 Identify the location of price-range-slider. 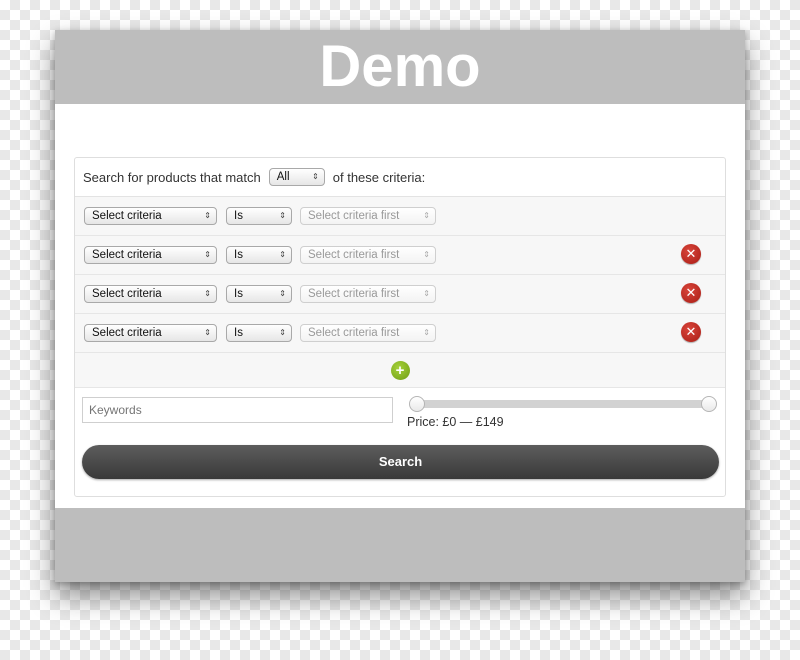
(563, 404).